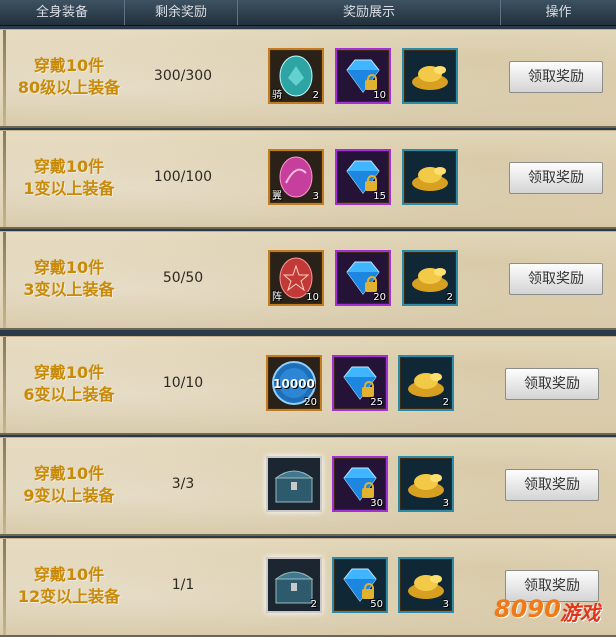 This screenshot has width=616, height=637. Describe the element at coordinates (294, 585) in the screenshot. I see `reward-item-chest: 2` at that location.